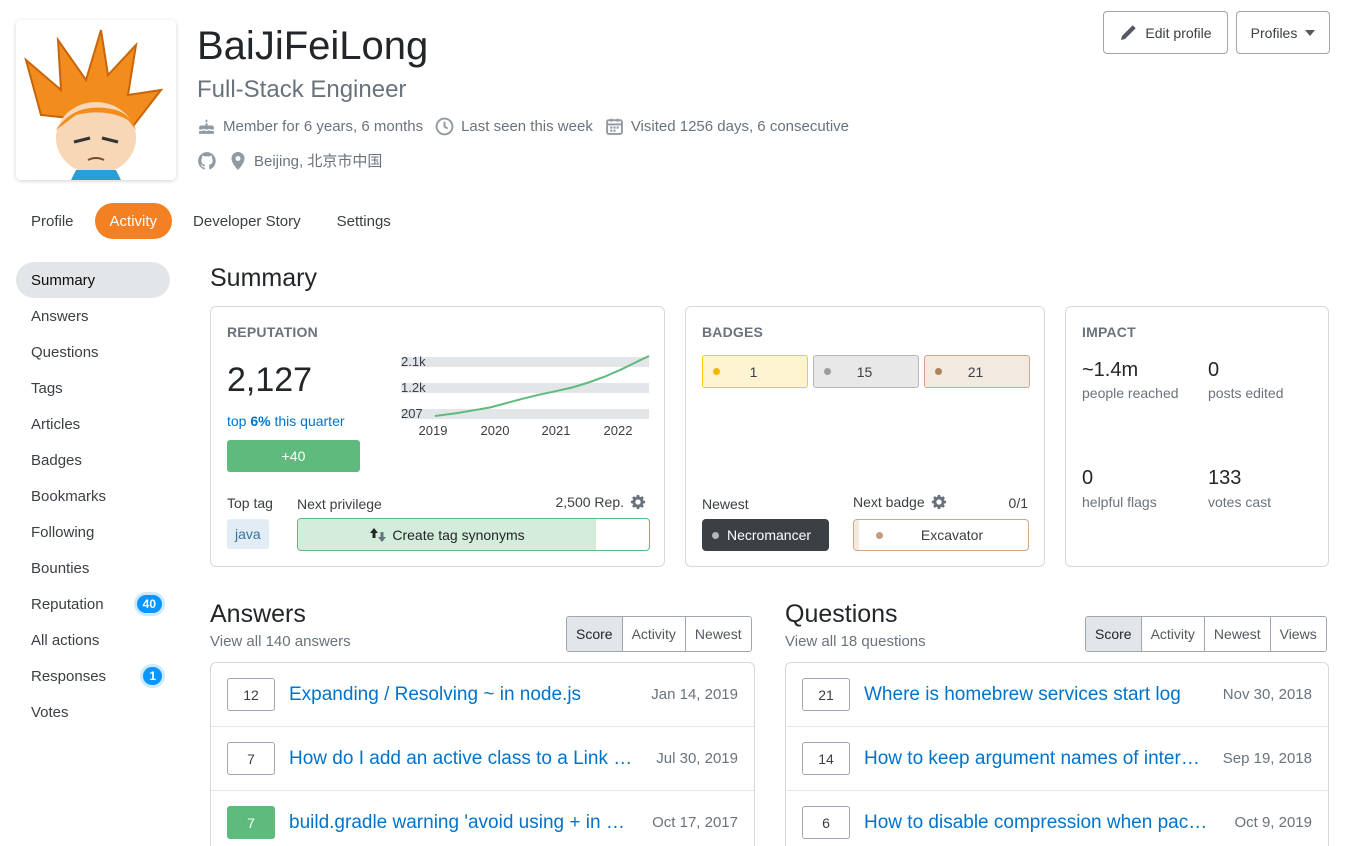  What do you see at coordinates (63, 280) in the screenshot?
I see `sidebar-item-label: Summary` at bounding box center [63, 280].